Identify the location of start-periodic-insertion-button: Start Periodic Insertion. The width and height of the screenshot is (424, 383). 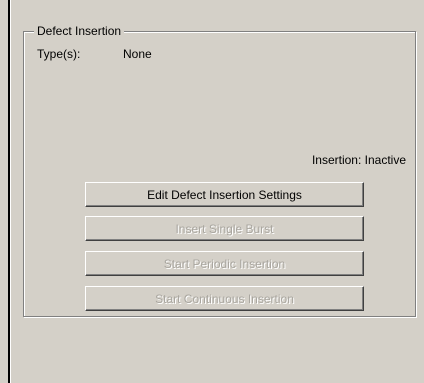
(224, 263).